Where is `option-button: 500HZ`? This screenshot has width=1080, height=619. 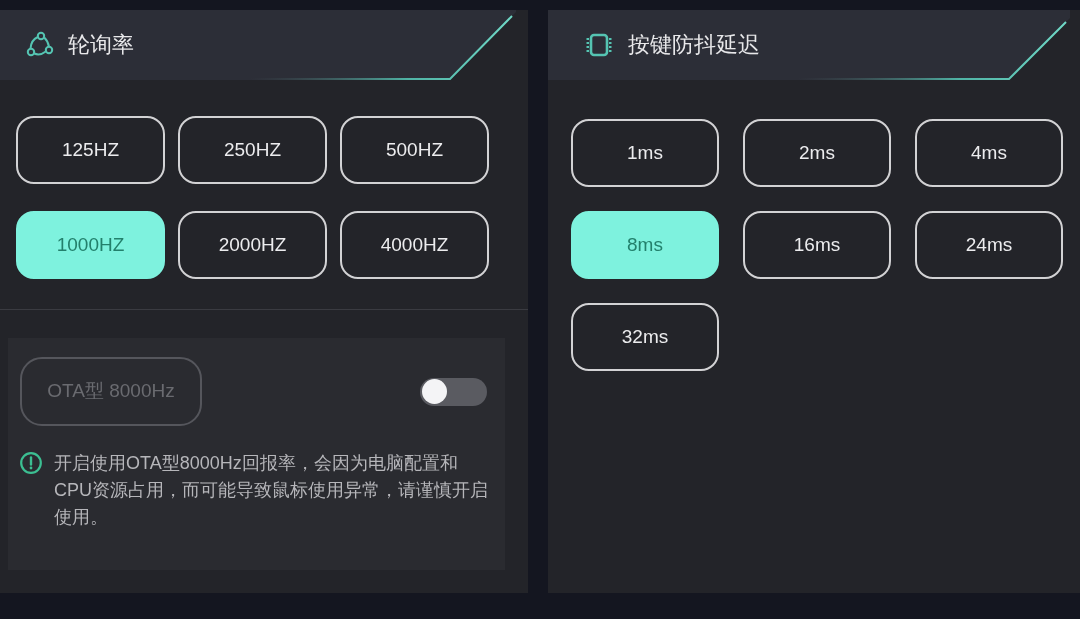
option-button: 500HZ is located at coordinates (414, 150).